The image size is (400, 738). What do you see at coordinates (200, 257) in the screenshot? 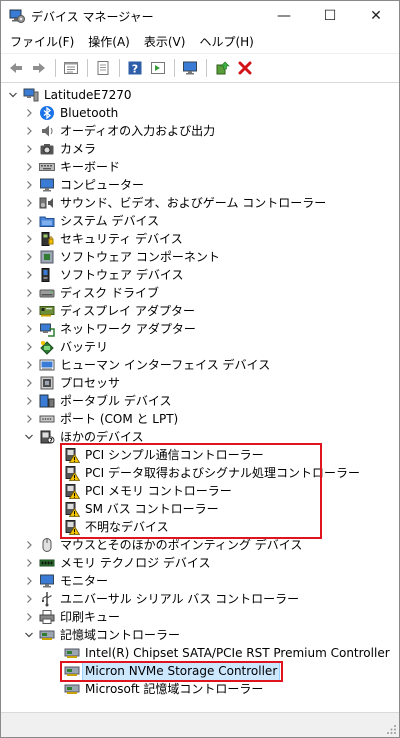
I see `category-software-components: ソフトウェア コンポーネント` at bounding box center [200, 257].